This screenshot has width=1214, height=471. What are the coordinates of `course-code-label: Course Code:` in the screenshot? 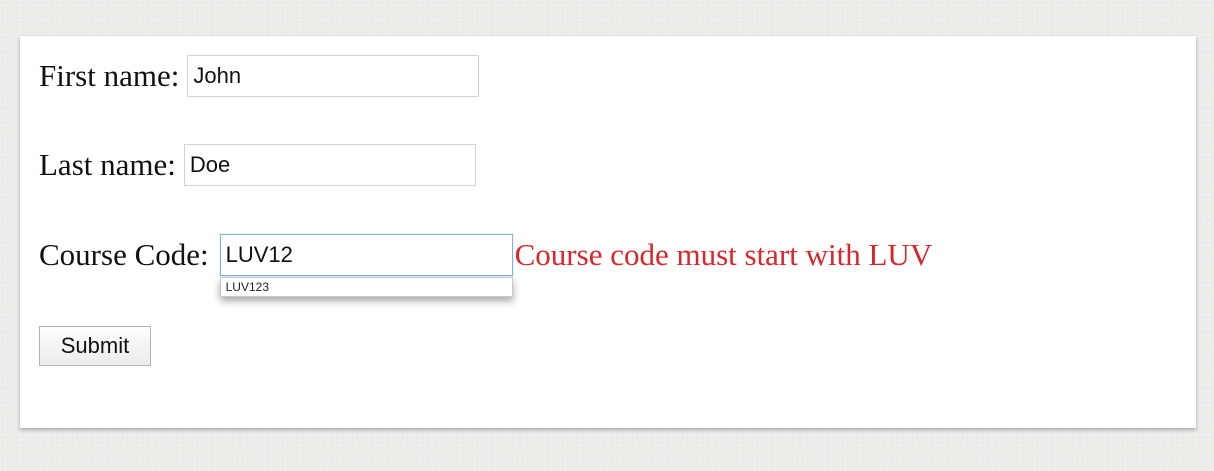 It's located at (124, 254).